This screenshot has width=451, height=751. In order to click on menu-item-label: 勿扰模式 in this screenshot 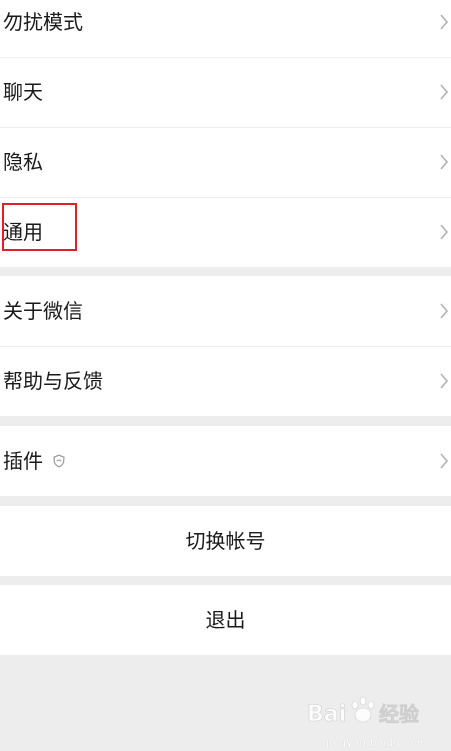, I will do `click(43, 22)`.